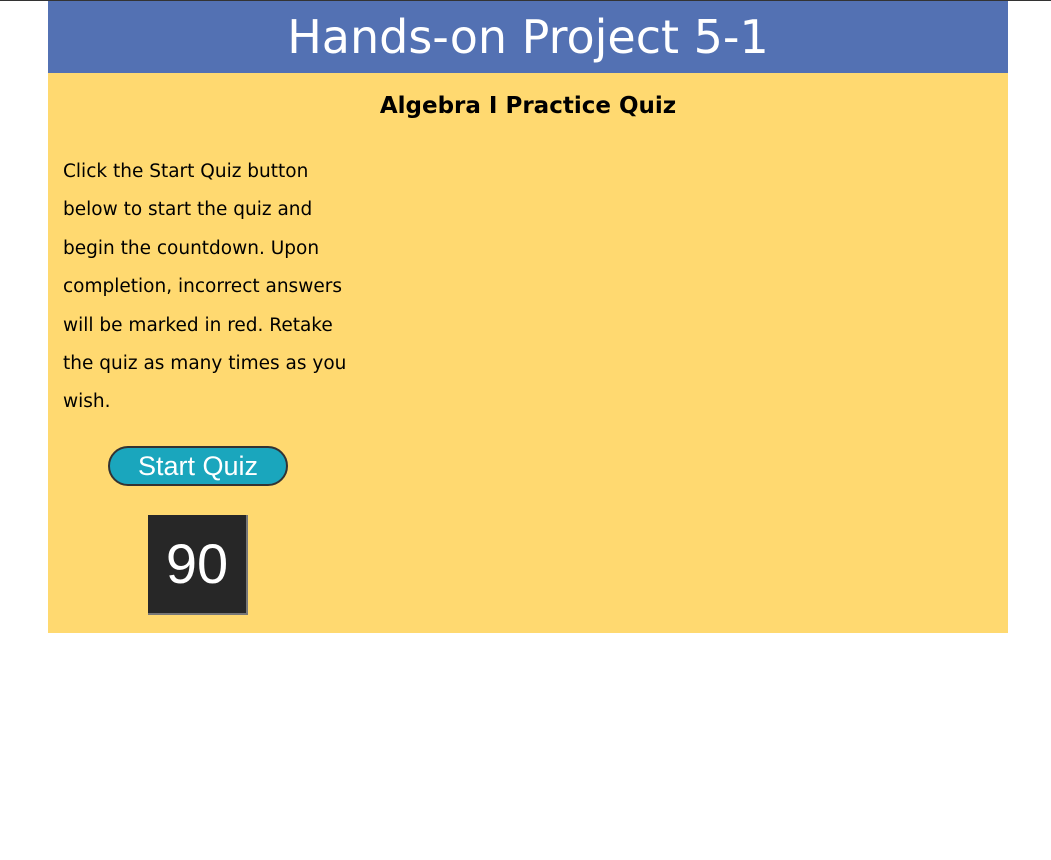 The height and width of the screenshot is (860, 1051). Describe the element at coordinates (198, 565) in the screenshot. I see `countdown-timer: 90` at that location.